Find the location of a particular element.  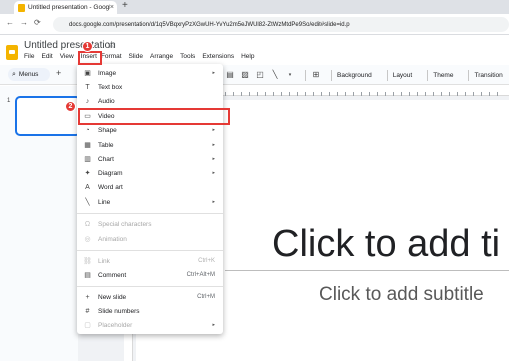

star-icon: ☆ is located at coordinates (111, 45).